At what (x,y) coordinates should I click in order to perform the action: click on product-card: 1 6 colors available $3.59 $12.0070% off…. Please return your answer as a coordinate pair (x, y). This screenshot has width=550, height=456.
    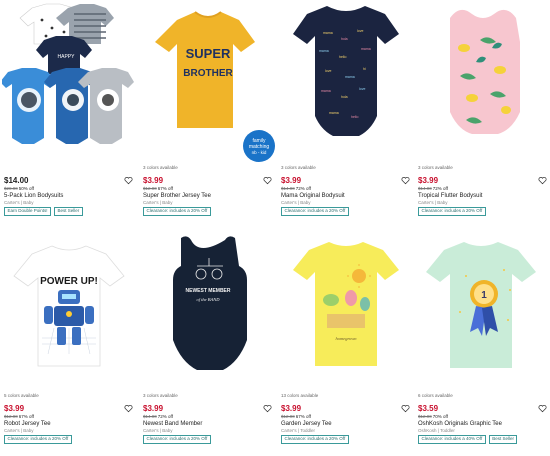
    Looking at the image, I should click on (483, 341).